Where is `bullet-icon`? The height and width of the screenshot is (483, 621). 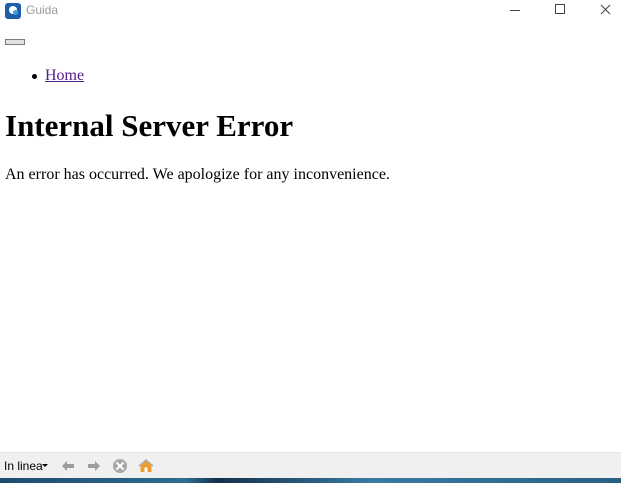
bullet-icon is located at coordinates (34, 76).